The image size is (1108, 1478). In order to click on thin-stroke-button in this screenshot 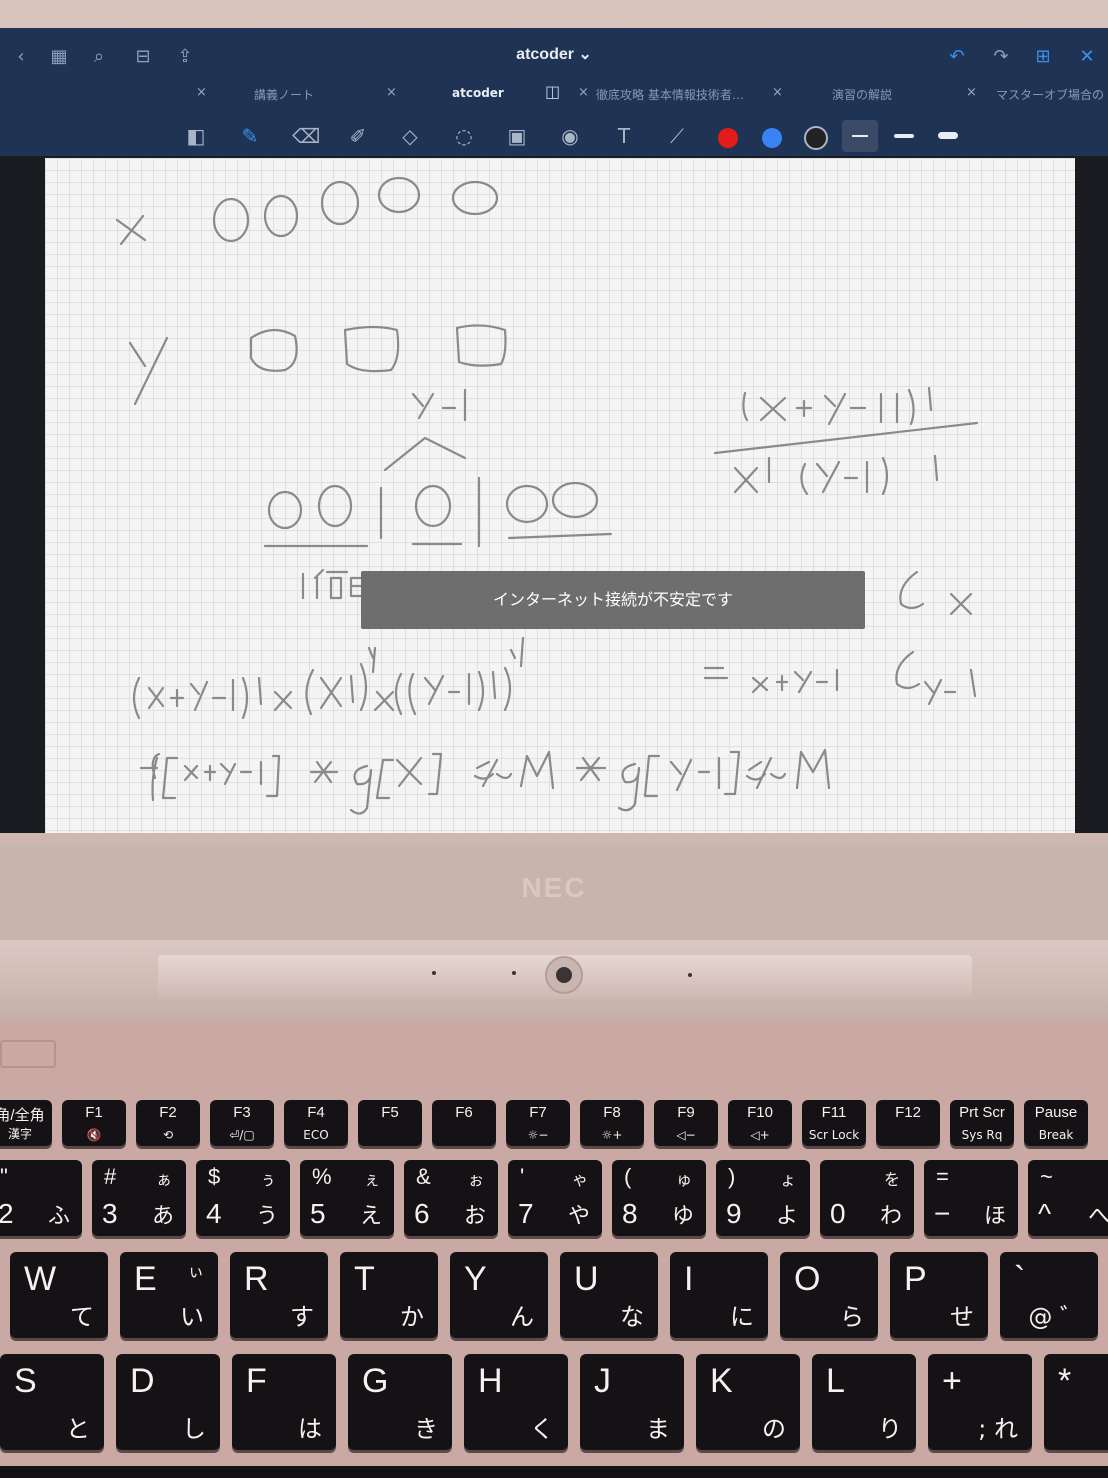, I will do `click(860, 136)`.